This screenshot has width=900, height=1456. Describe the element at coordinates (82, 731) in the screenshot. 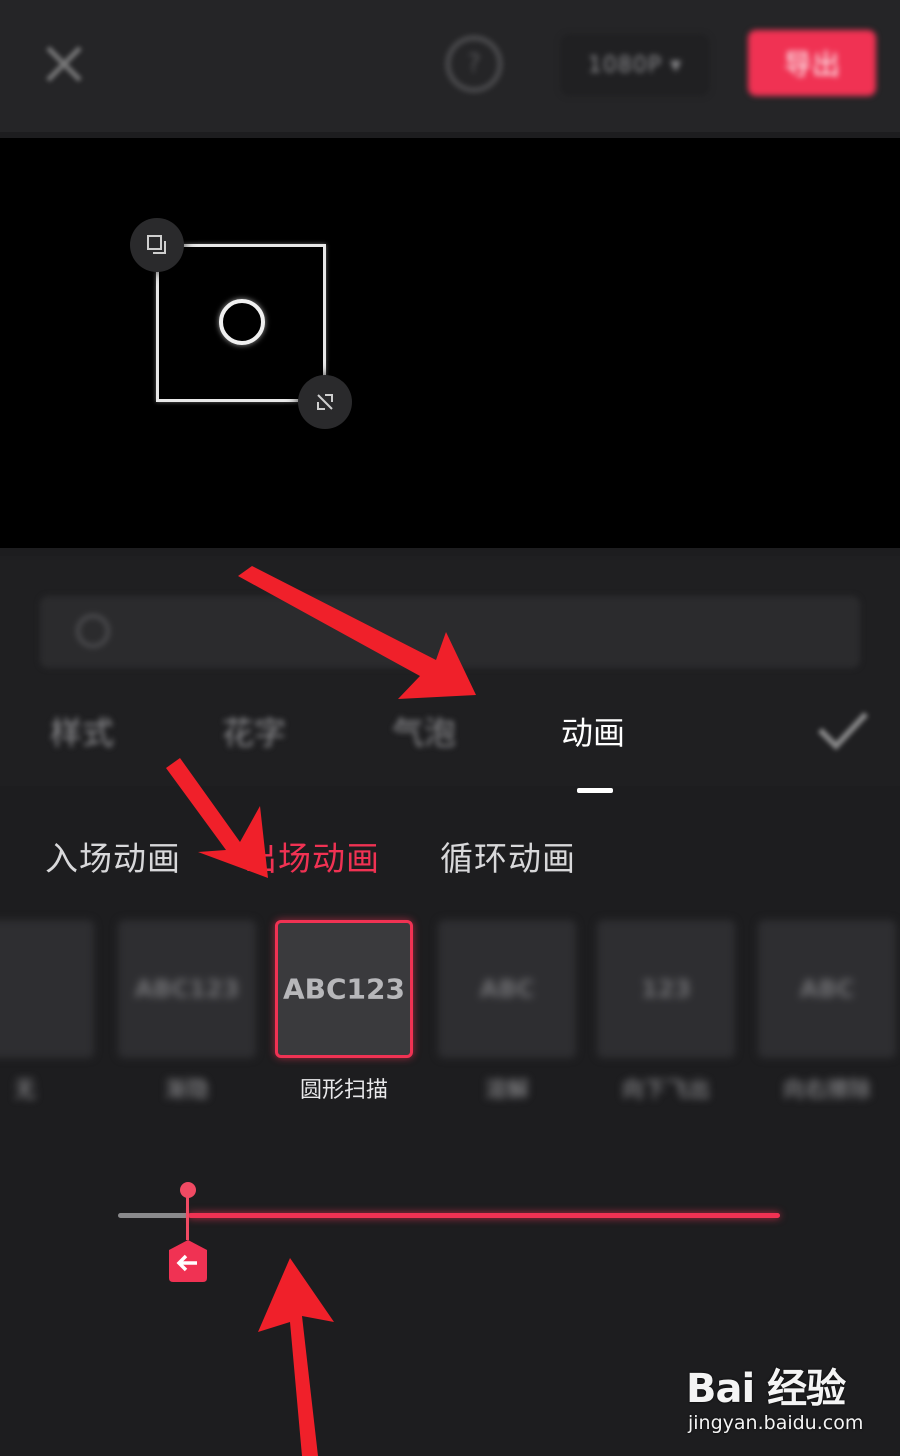

I see `tab-style: 样式` at that location.